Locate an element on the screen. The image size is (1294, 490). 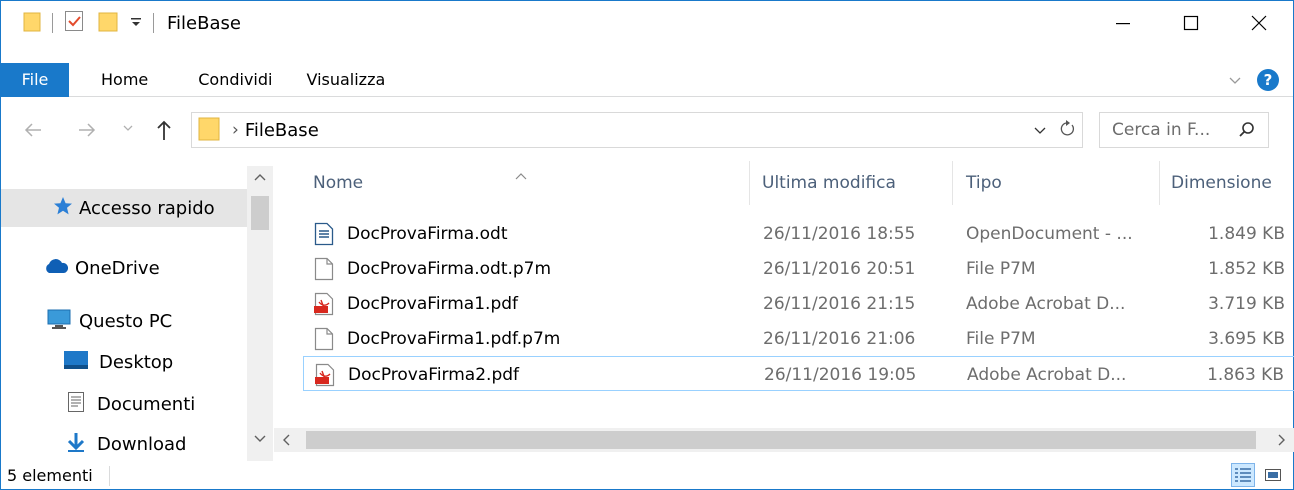
properties-icon is located at coordinates (74, 23).